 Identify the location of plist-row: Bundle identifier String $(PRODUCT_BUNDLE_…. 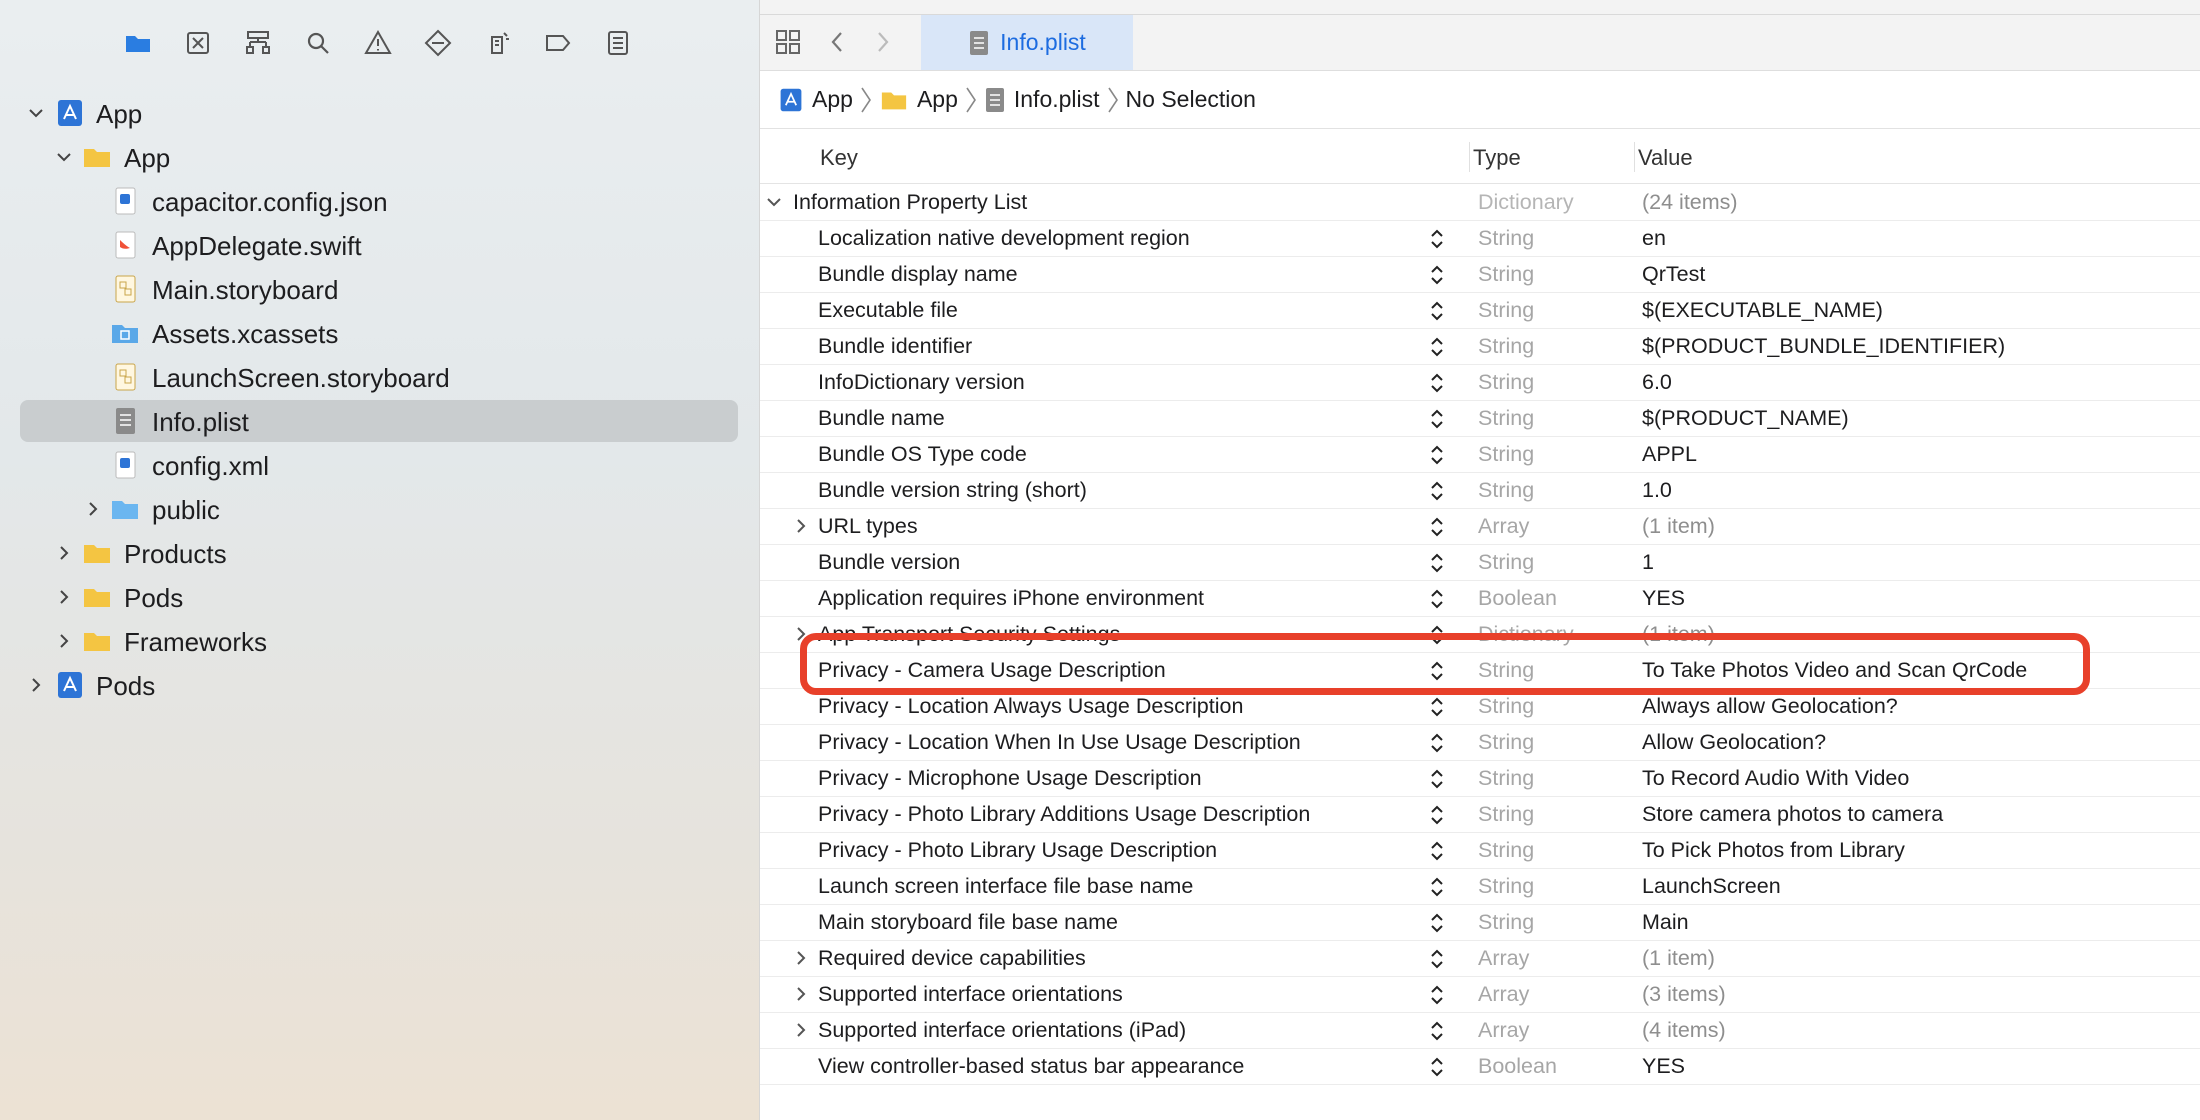
(1480, 346).